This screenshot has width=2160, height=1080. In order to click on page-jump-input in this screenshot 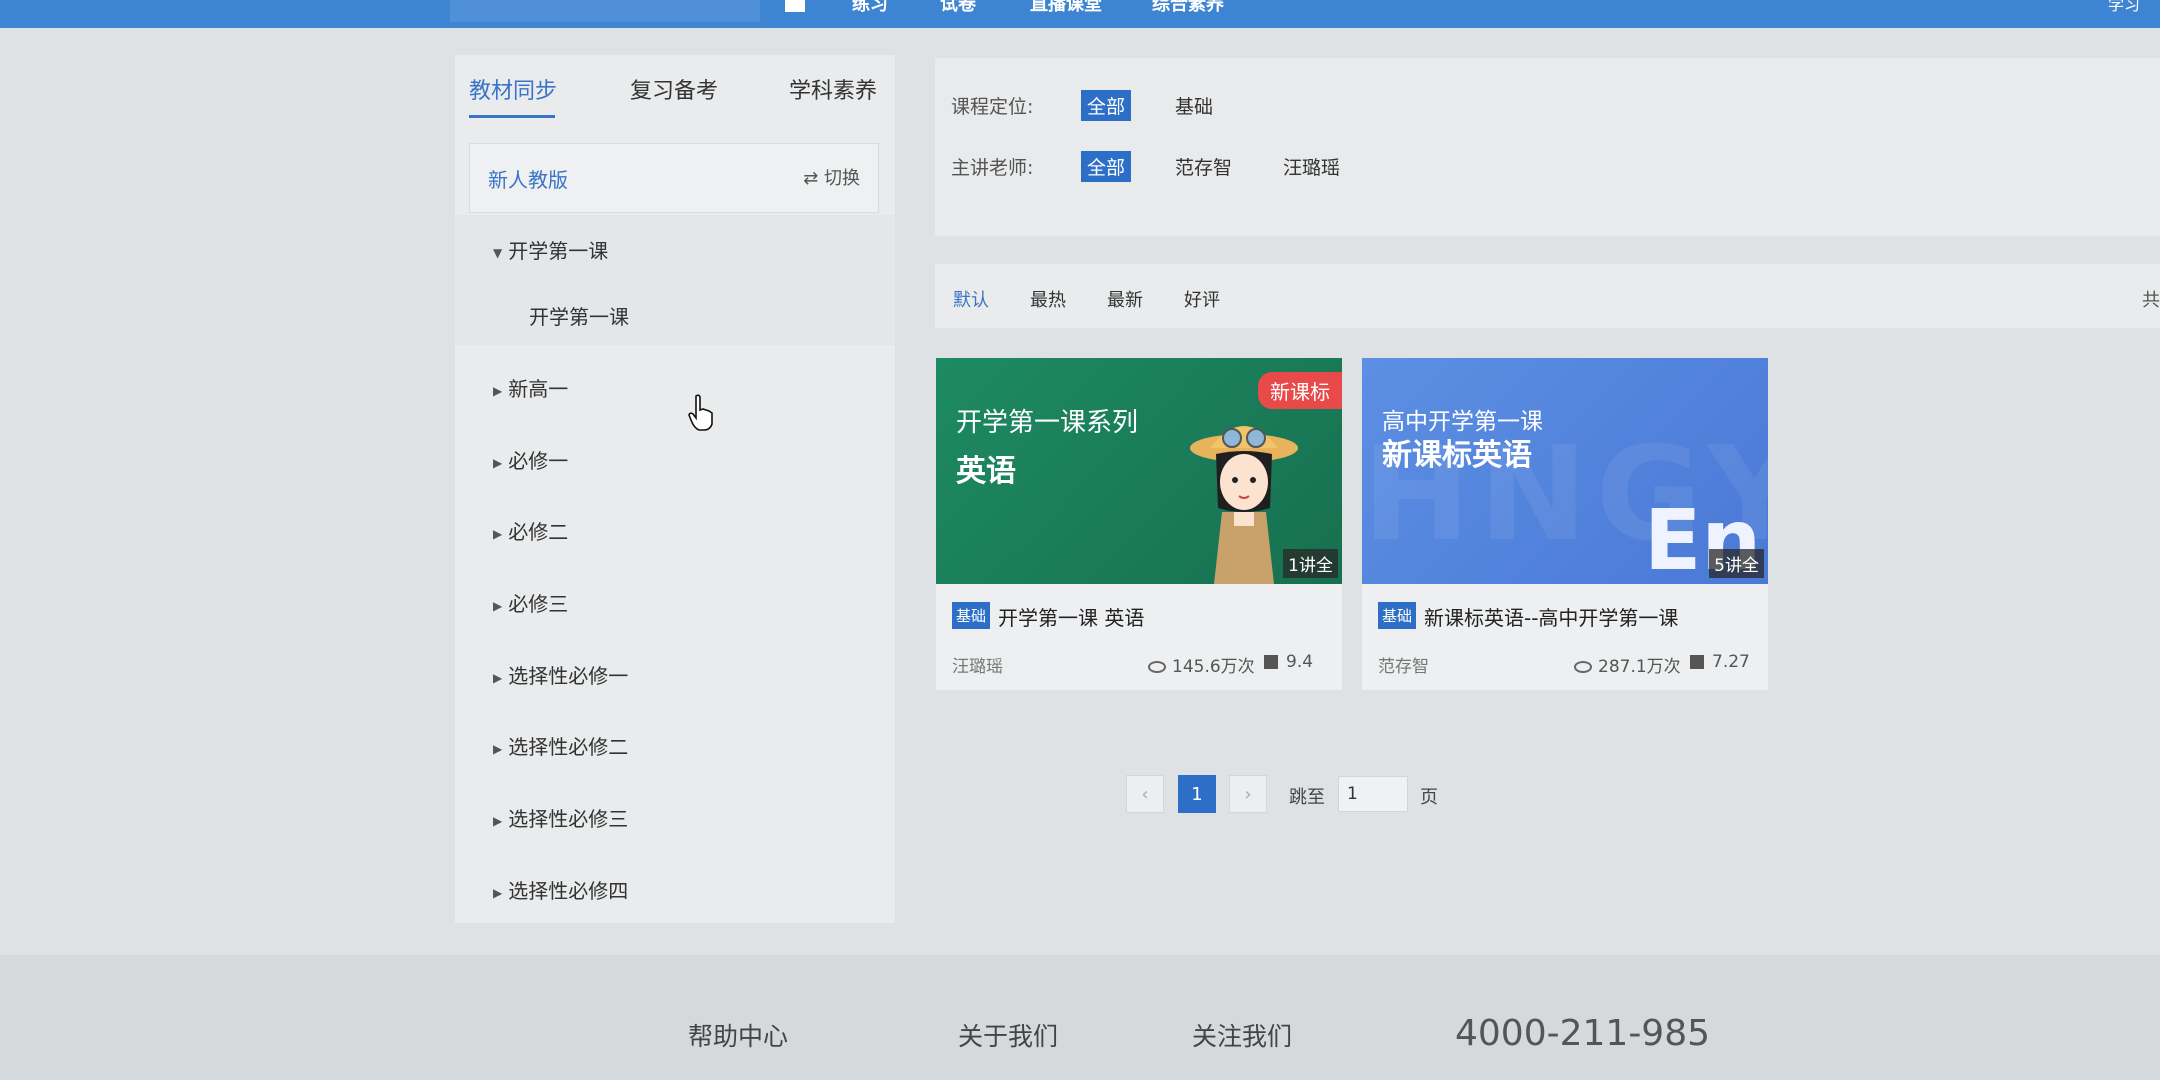, I will do `click(1373, 794)`.